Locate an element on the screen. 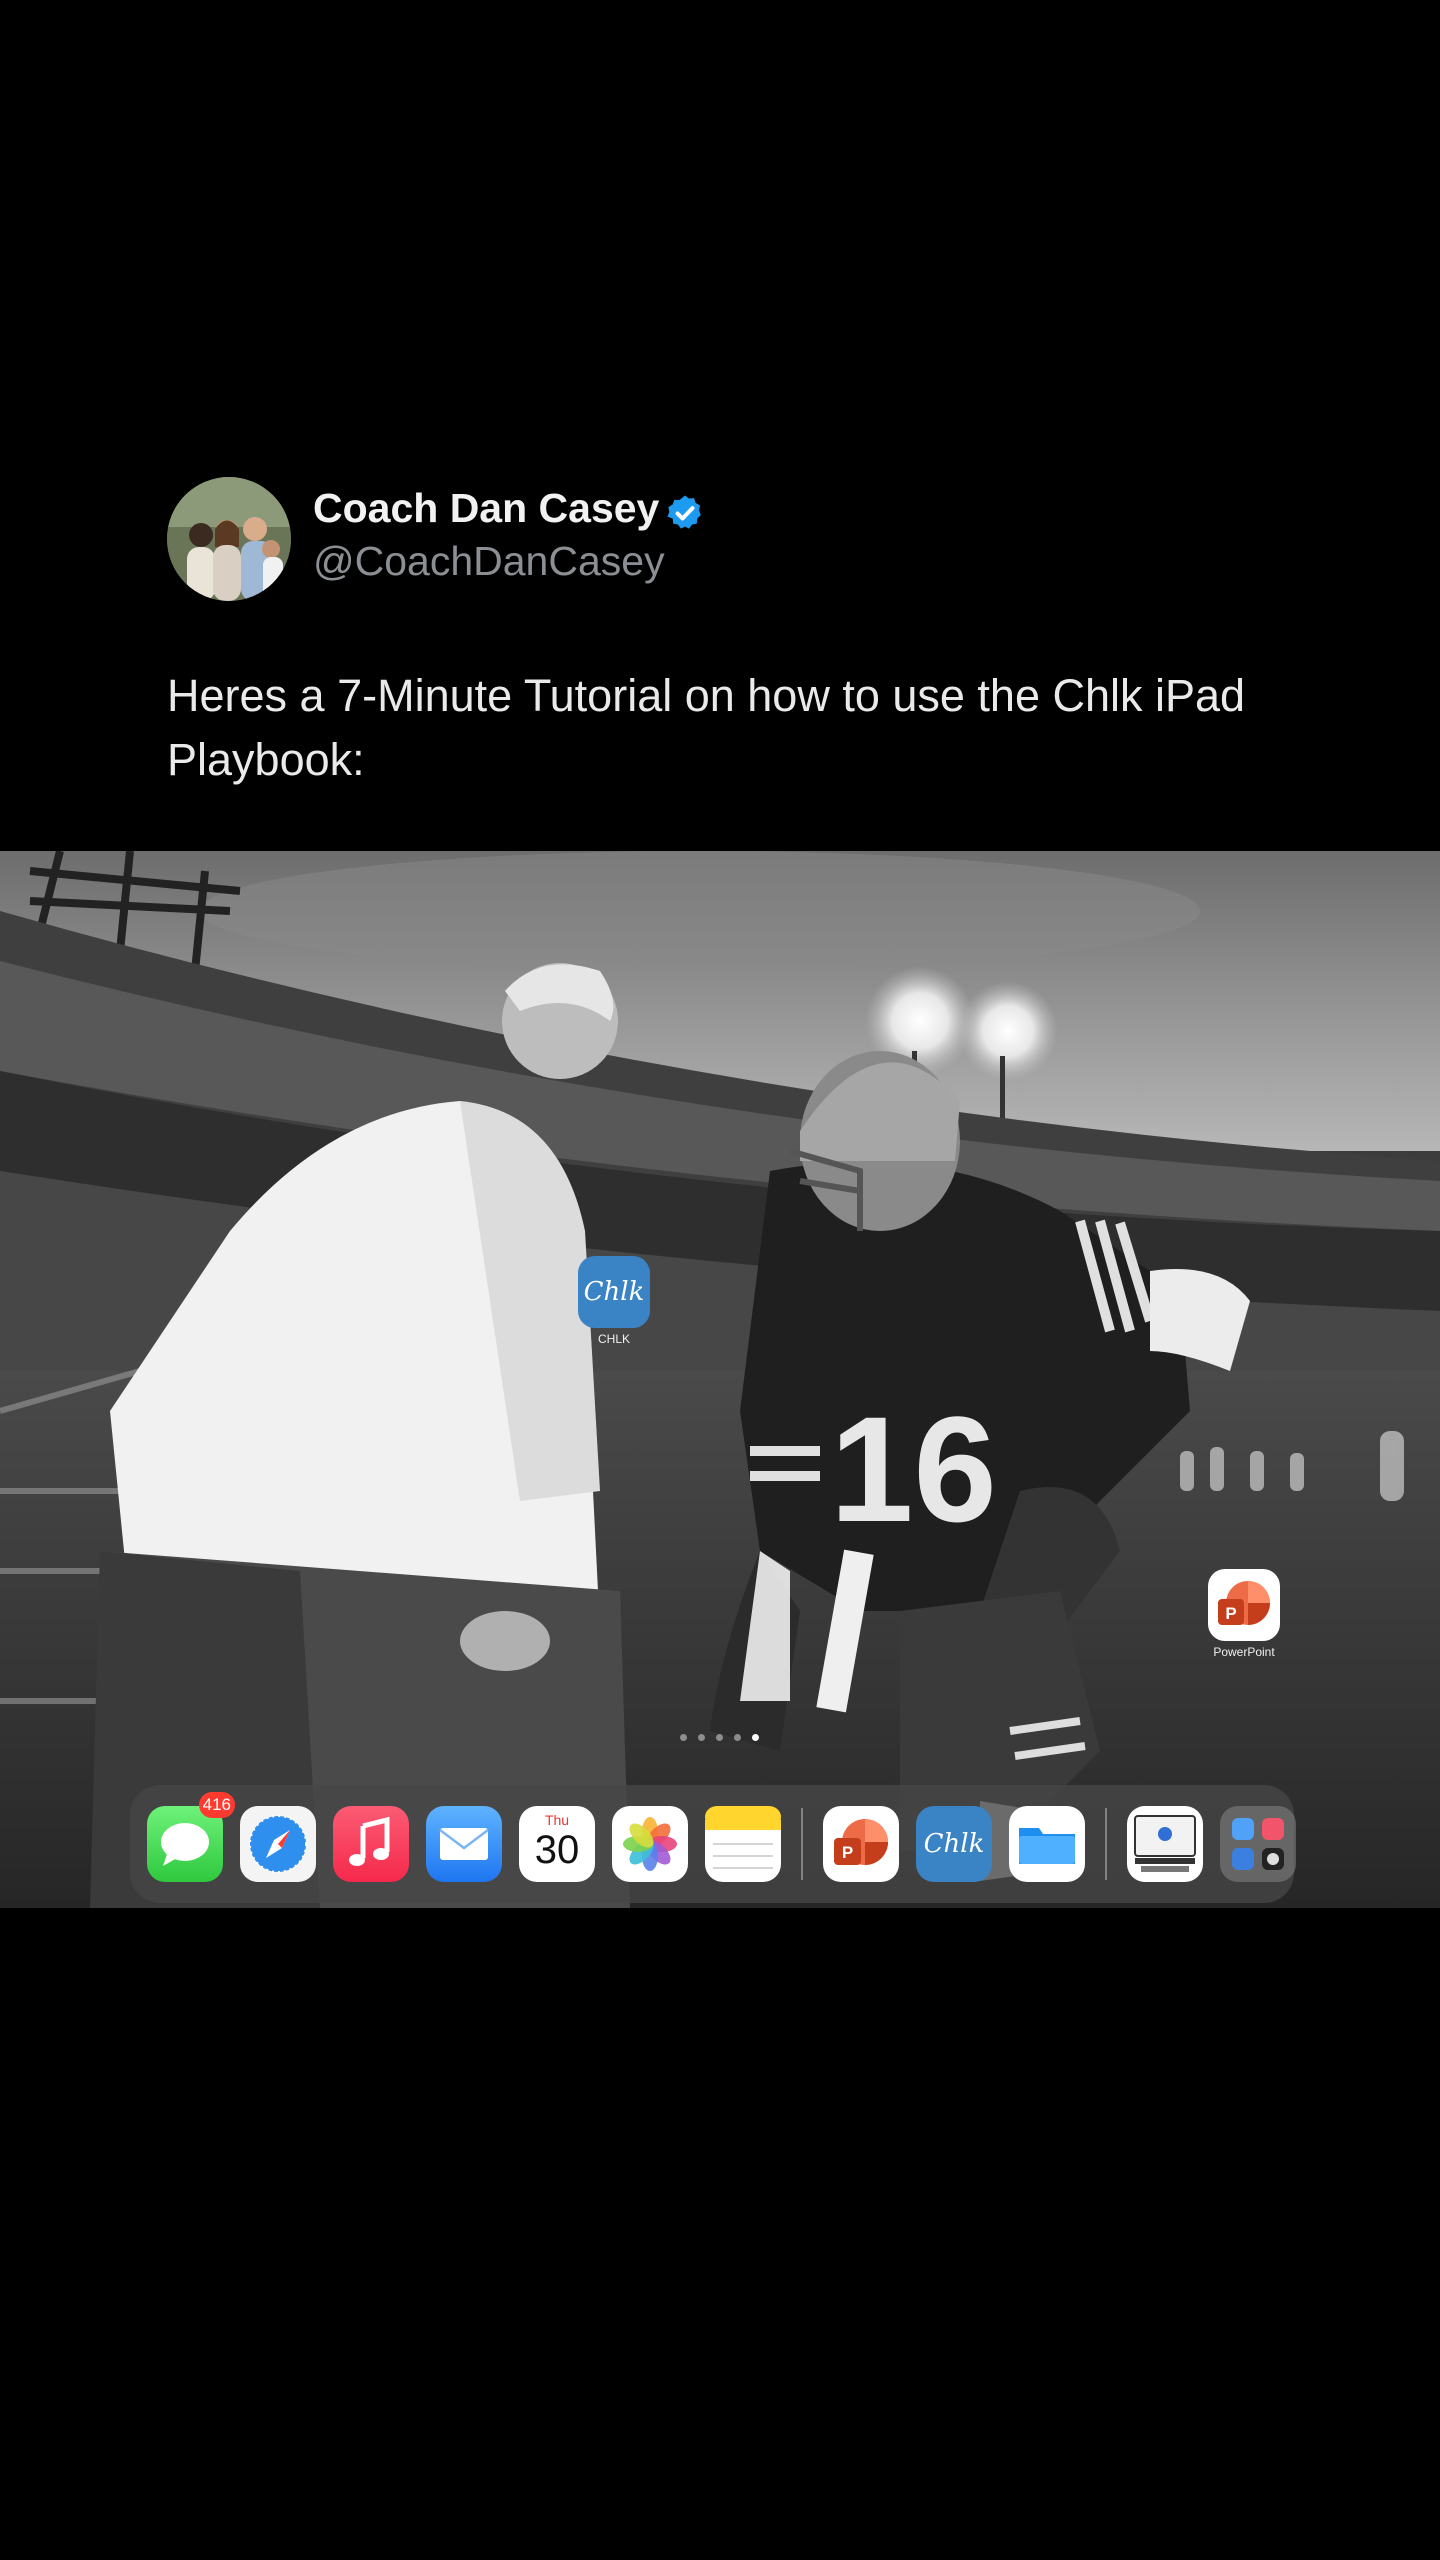 Image resolution: width=1440 pixels, height=2560 pixels. chlk-dock-app: Chlk is located at coordinates (954, 1844).